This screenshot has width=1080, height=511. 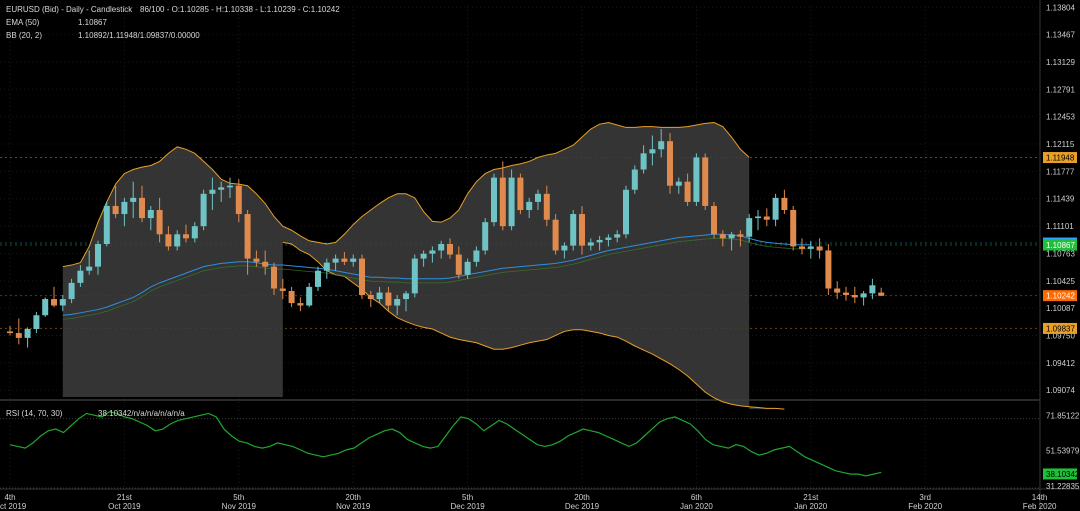 I want to click on price-tick-label: 1.10425, so click(x=1060, y=281).